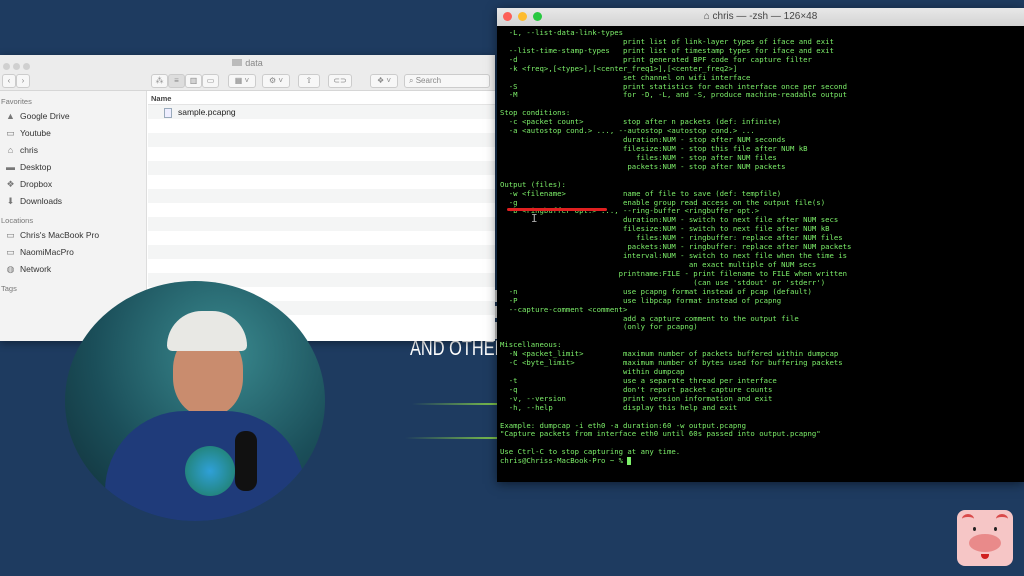  Describe the element at coordinates (210, 471) in the screenshot. I see `shirt-logo` at that location.